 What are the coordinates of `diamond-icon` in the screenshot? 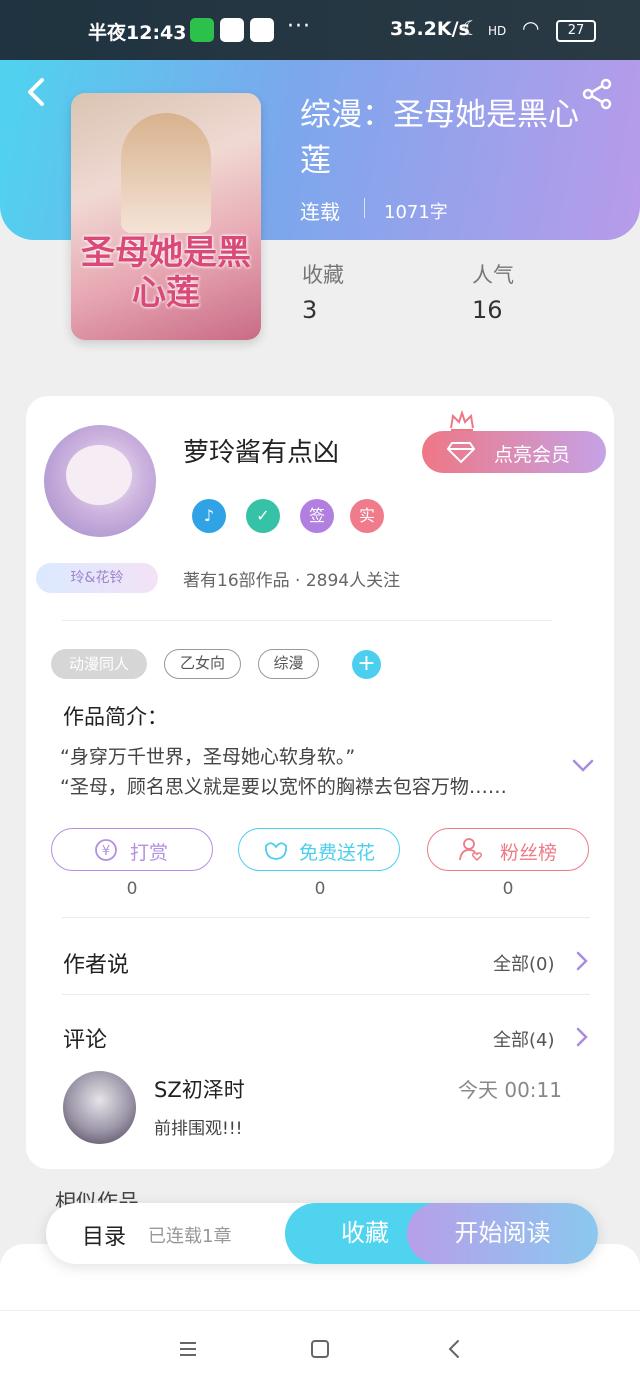 It's located at (461, 453).